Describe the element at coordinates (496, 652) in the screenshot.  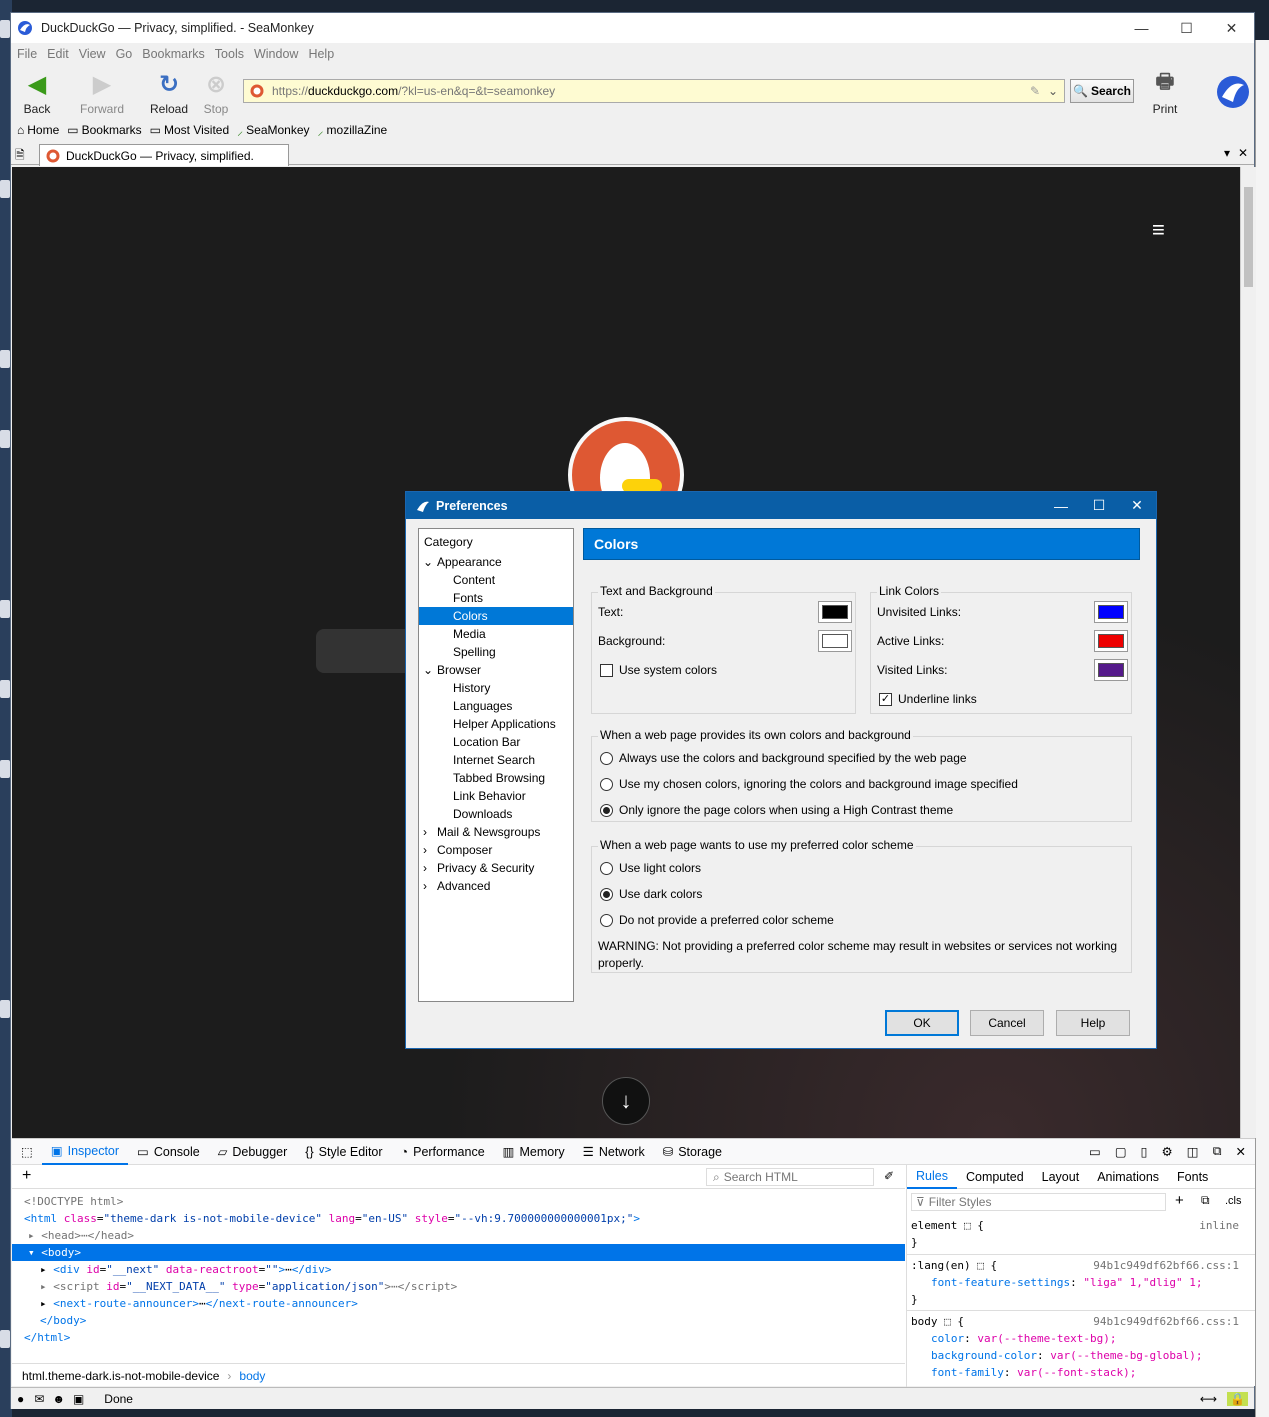
I see `category-spelling: Spelling` at that location.